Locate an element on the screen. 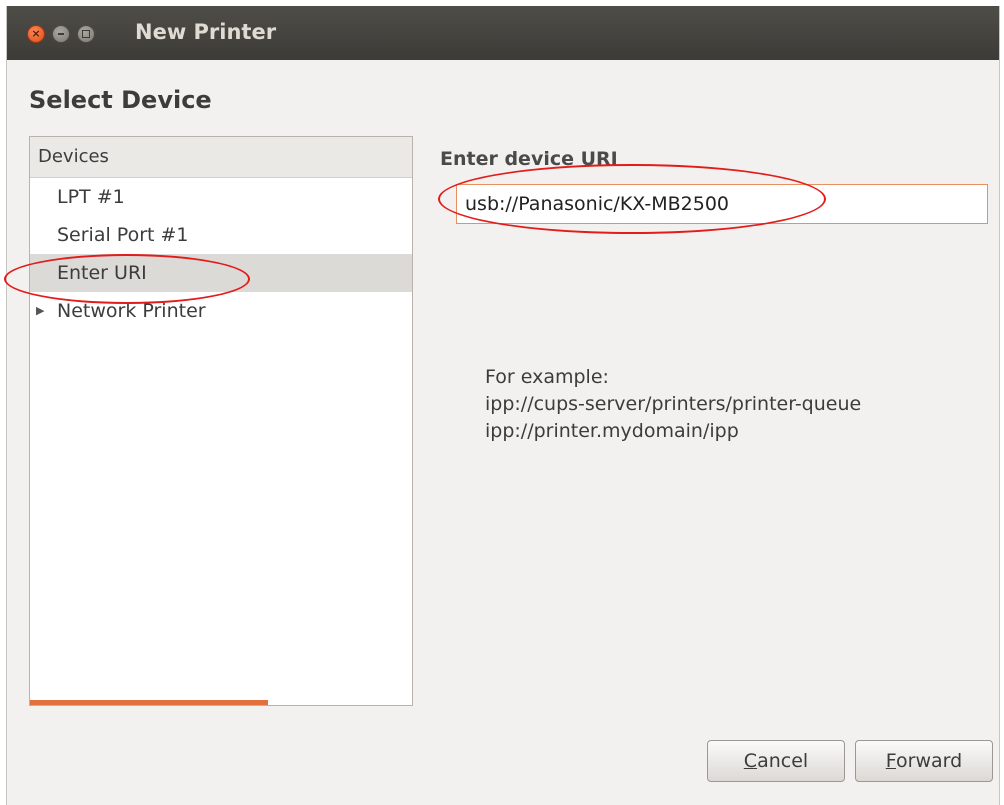  window-title: New Printer is located at coordinates (206, 32).